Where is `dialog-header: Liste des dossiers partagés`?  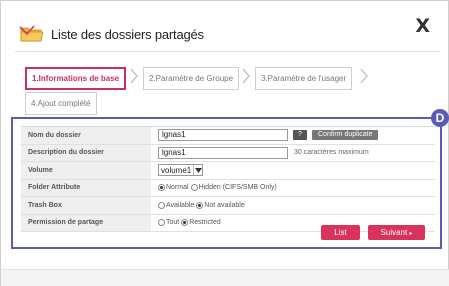
dialog-header: Liste des dossiers partagés is located at coordinates (111, 34).